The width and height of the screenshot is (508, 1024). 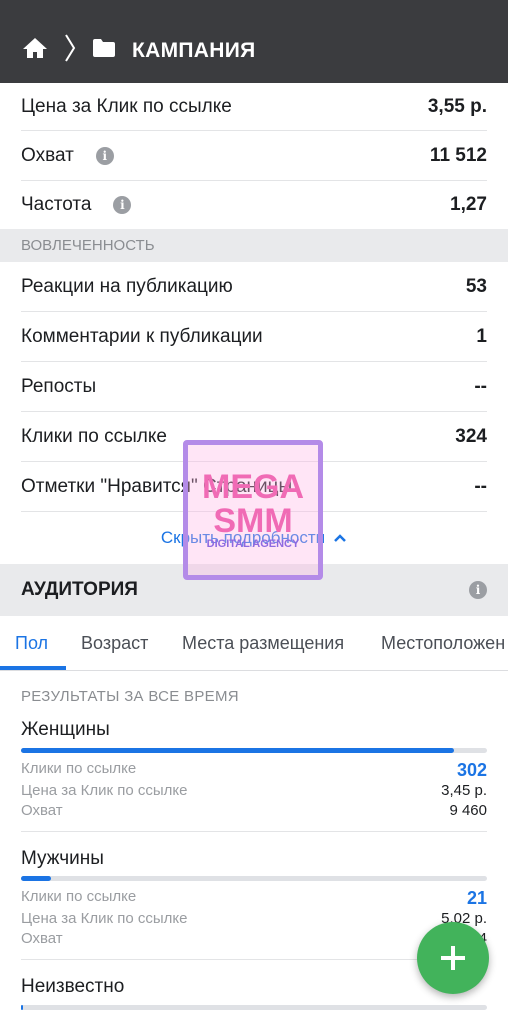 I want to click on tab-location: Местоположен, so click(x=443, y=643).